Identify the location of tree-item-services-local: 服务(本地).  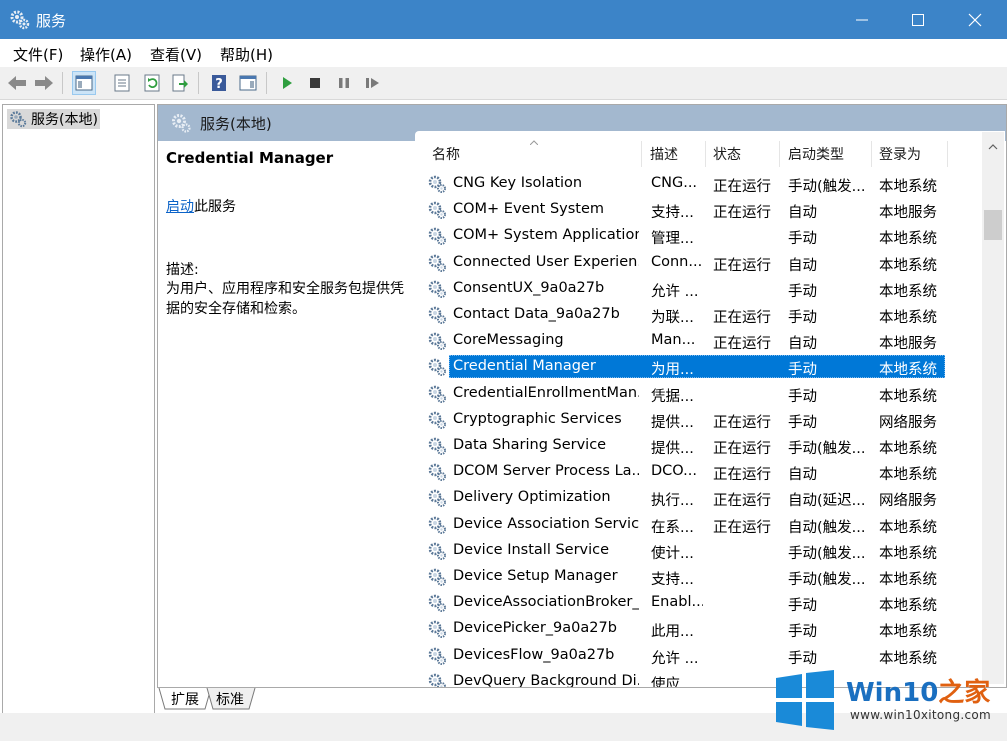
(53, 119).